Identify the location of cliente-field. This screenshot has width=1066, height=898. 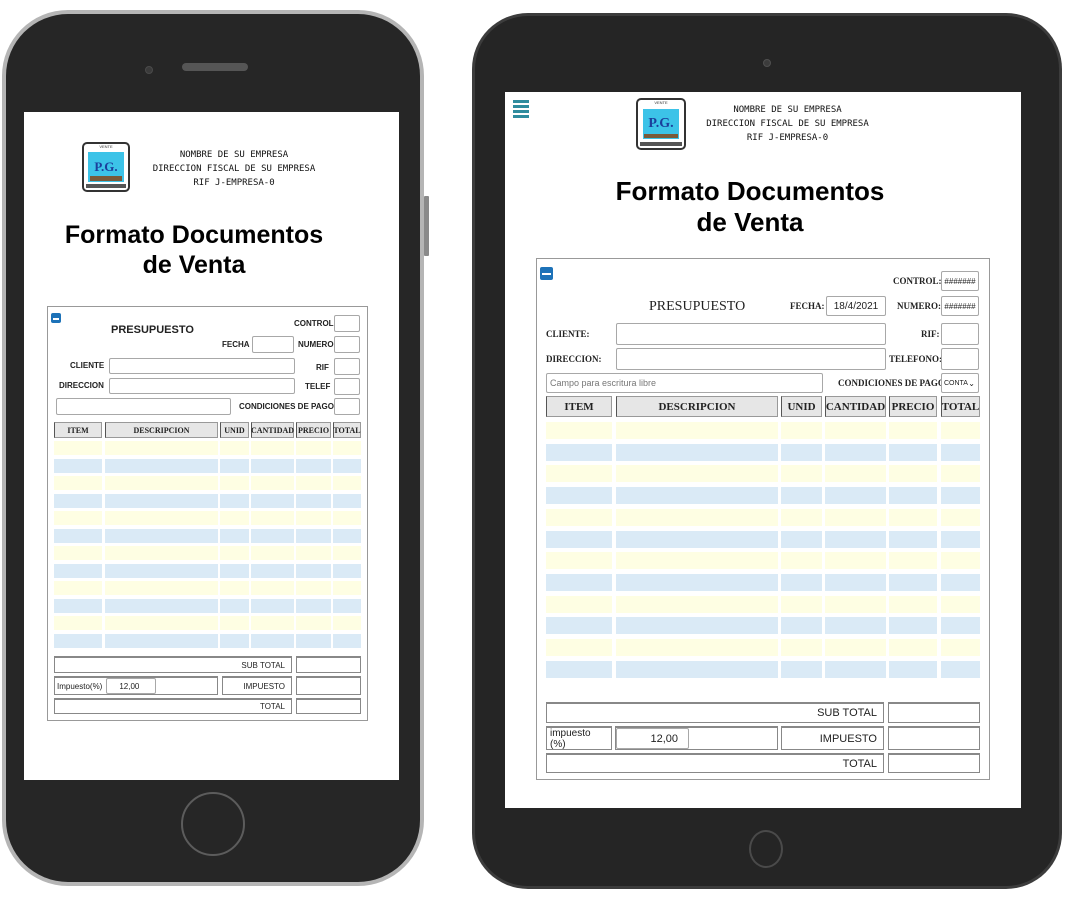
(751, 334).